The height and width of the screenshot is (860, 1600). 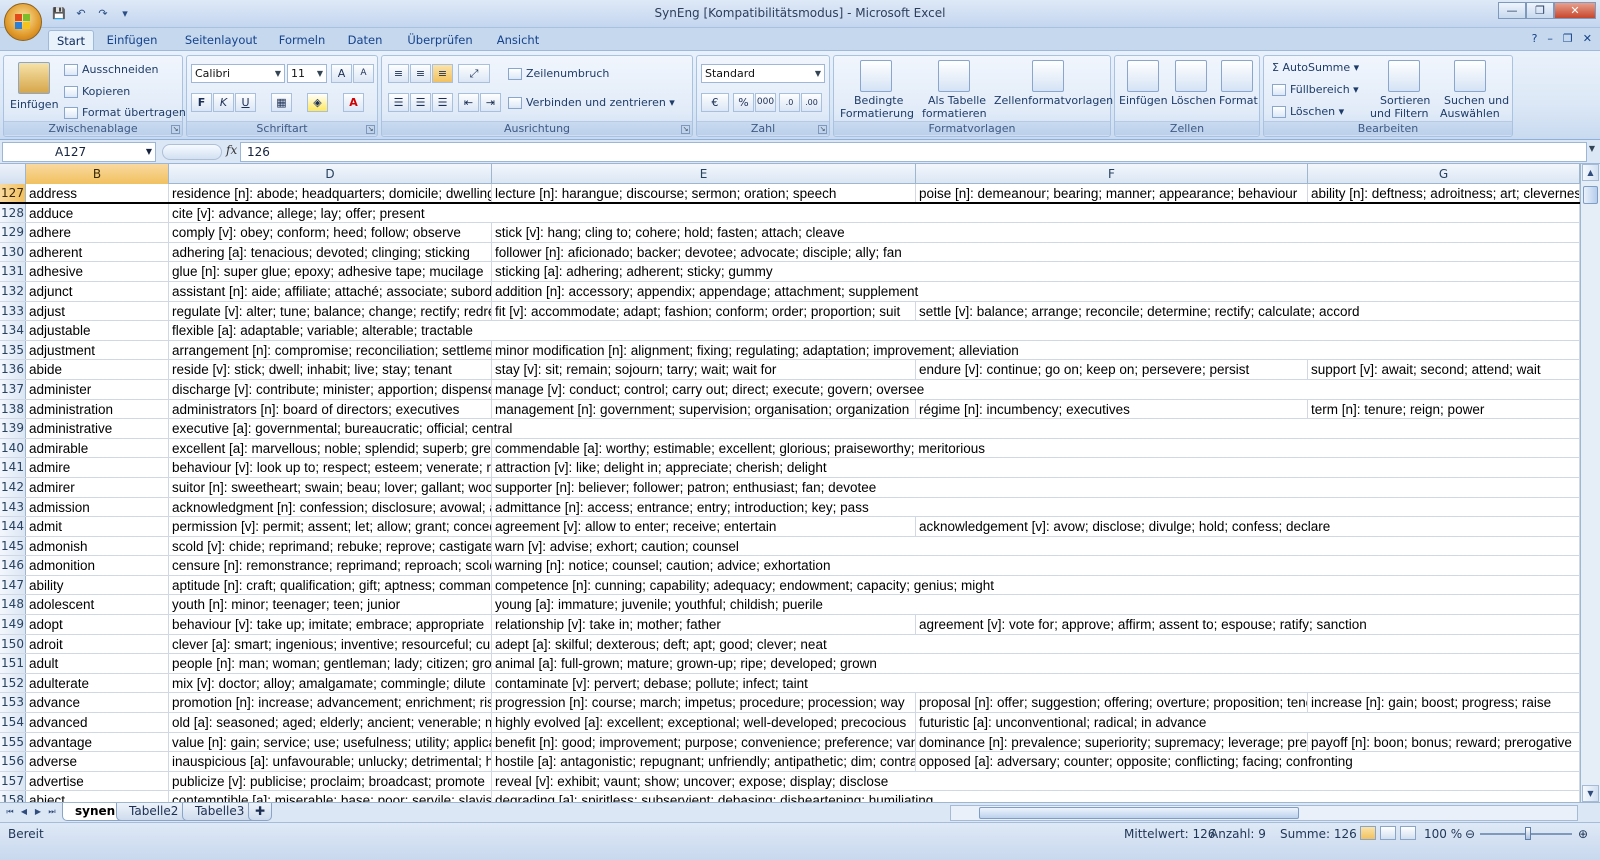 What do you see at coordinates (97, 487) in the screenshot?
I see `cell-b: admirer` at bounding box center [97, 487].